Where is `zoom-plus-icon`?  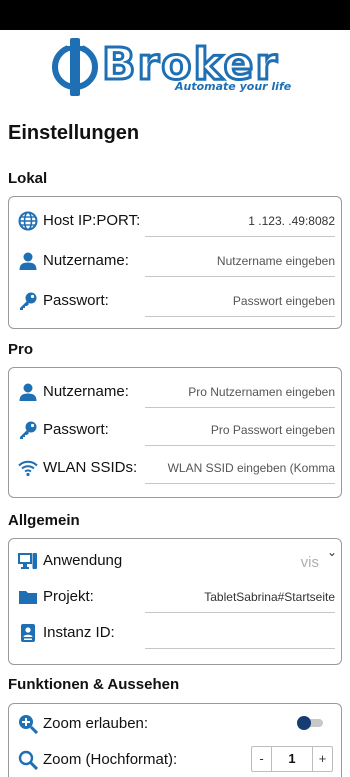
zoom-plus-icon is located at coordinates (28, 724).